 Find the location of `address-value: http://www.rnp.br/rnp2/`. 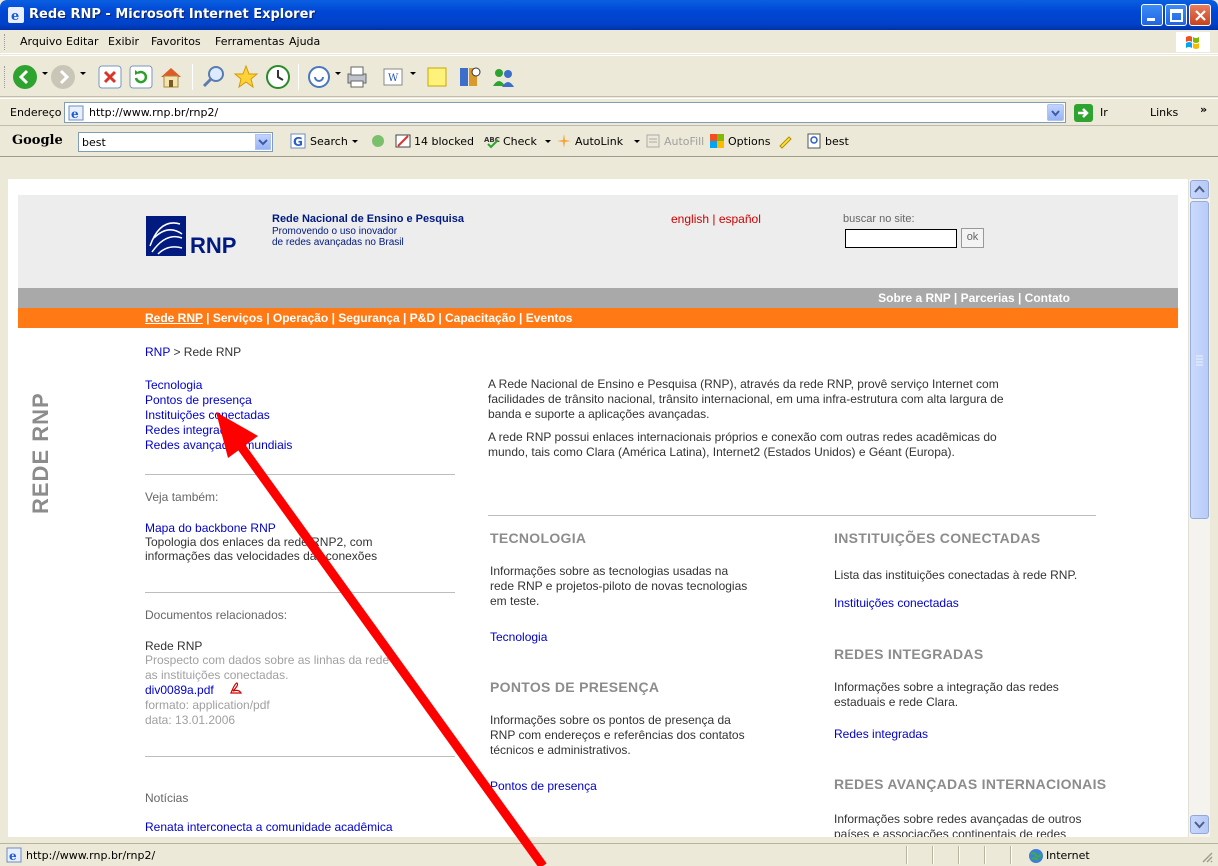

address-value: http://www.rnp.br/rnp2/ is located at coordinates (154, 112).